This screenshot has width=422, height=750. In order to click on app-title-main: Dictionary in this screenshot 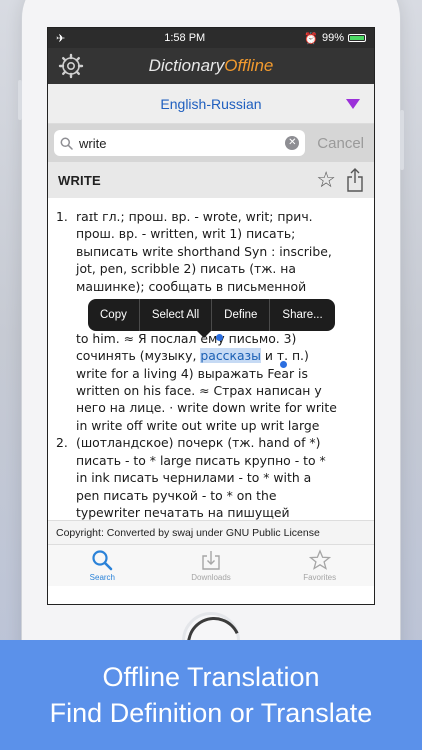, I will do `click(186, 65)`.